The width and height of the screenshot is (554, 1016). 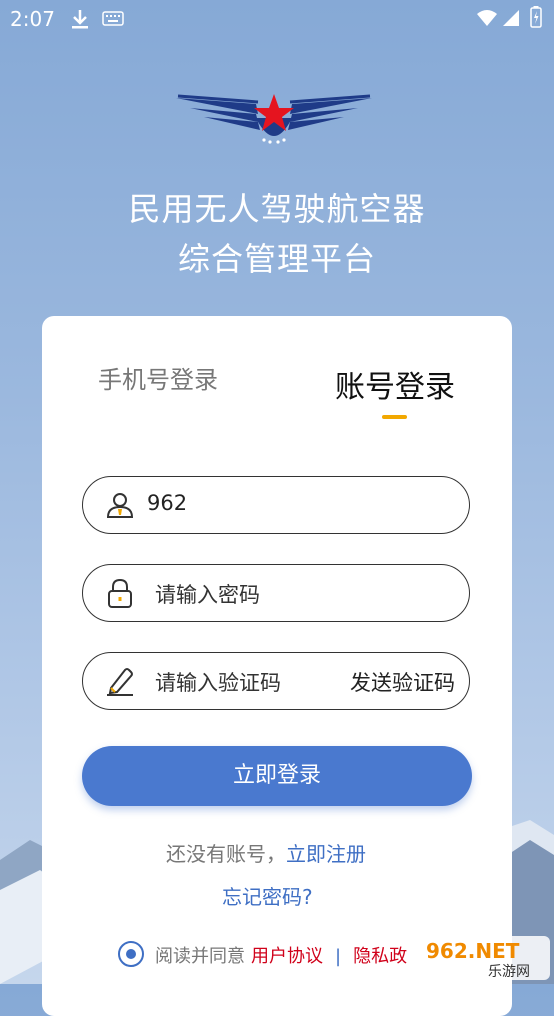 I want to click on download-icon, so click(x=80, y=19).